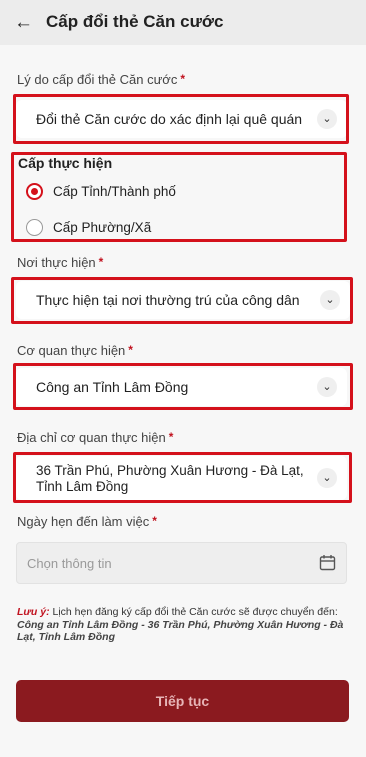  I want to click on radio-selected-icon, so click(34, 191).